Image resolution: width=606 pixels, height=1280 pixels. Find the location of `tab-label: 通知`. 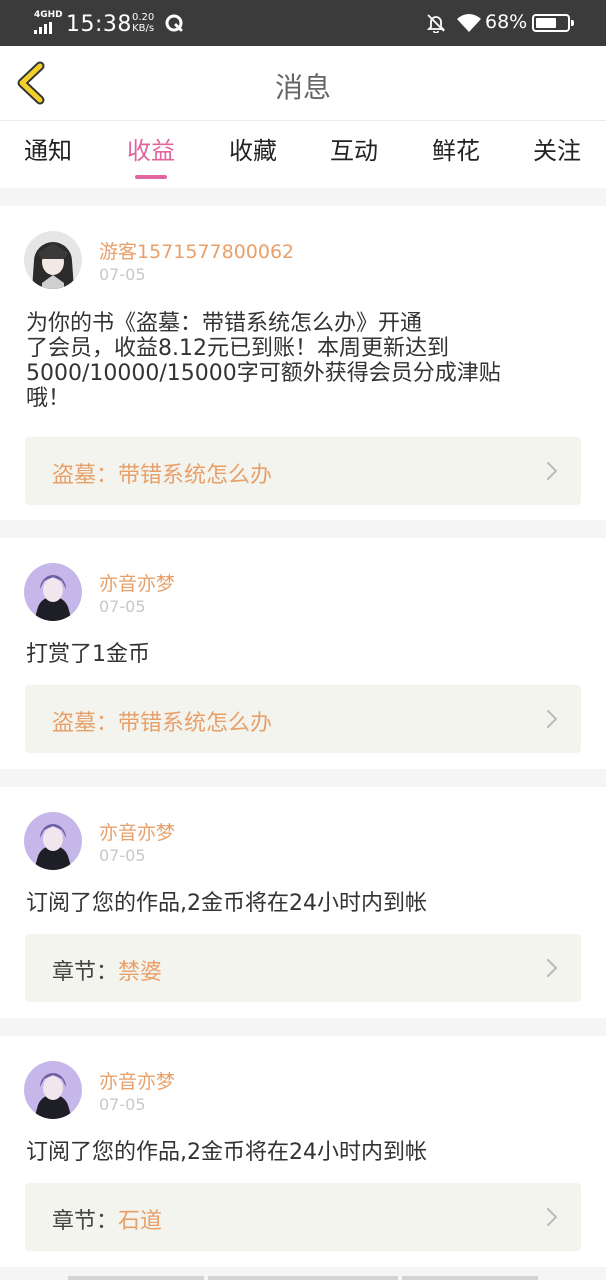

tab-label: 通知 is located at coordinates (48, 151).